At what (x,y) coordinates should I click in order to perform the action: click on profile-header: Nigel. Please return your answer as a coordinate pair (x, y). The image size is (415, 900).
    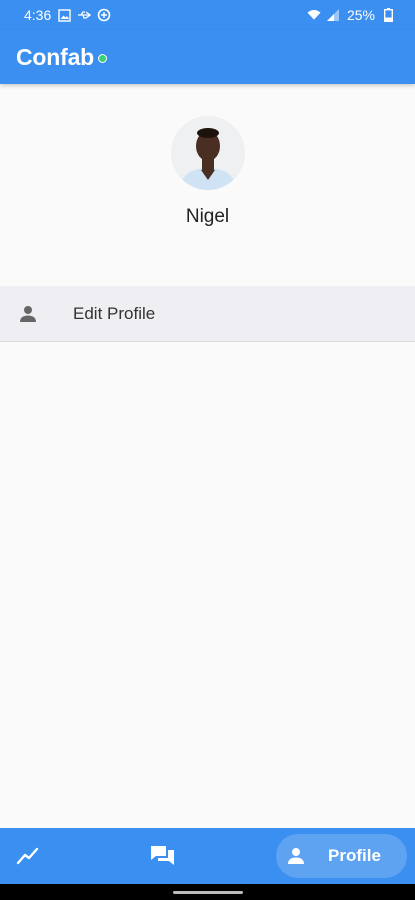
    Looking at the image, I should click on (207, 172).